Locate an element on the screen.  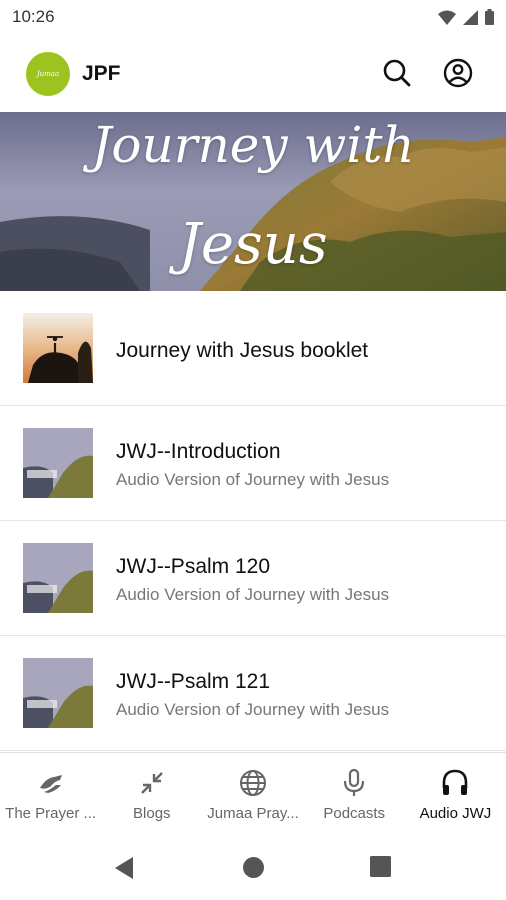
logo-text: Jumaa is located at coordinates (48, 74).